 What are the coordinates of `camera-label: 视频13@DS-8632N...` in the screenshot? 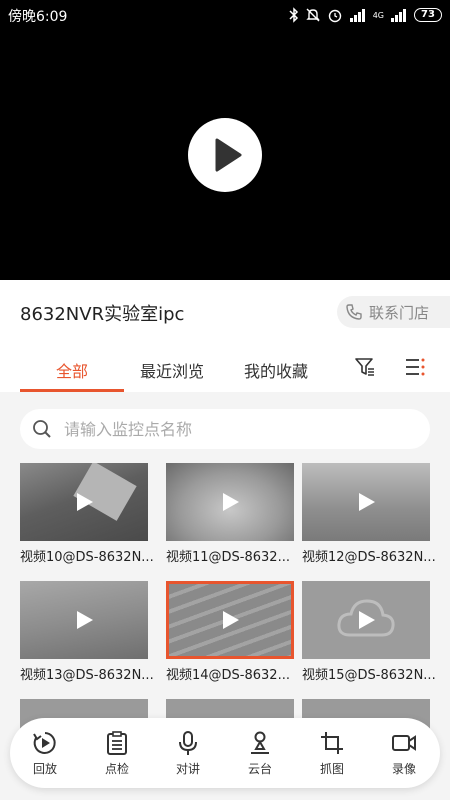 It's located at (87, 675).